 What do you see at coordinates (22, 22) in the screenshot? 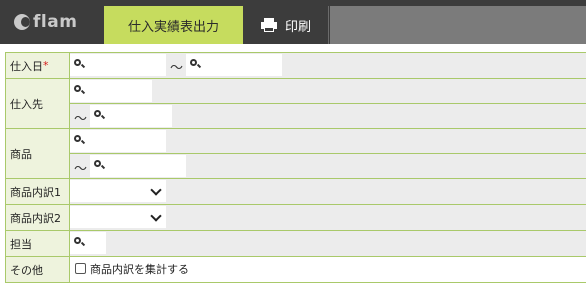
I see `logo-icon` at bounding box center [22, 22].